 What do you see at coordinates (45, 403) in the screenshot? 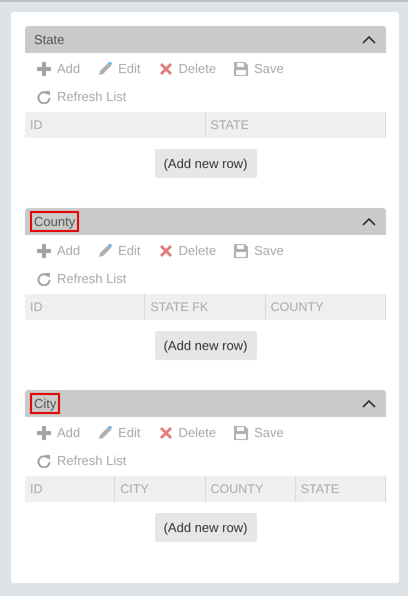
I see `panel-title: City` at bounding box center [45, 403].